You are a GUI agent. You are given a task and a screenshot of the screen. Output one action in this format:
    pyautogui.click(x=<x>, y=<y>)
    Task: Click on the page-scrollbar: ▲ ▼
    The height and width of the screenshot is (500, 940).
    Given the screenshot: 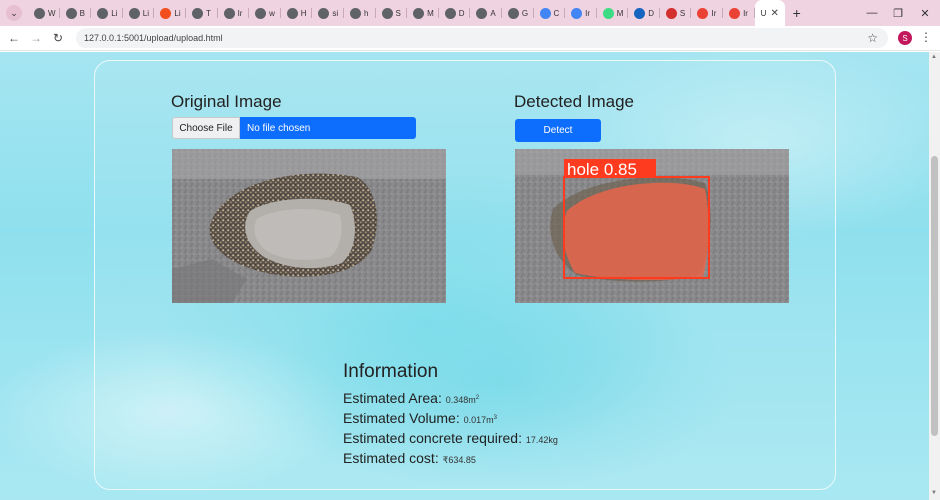 What is the action you would take?
    pyautogui.click(x=934, y=276)
    